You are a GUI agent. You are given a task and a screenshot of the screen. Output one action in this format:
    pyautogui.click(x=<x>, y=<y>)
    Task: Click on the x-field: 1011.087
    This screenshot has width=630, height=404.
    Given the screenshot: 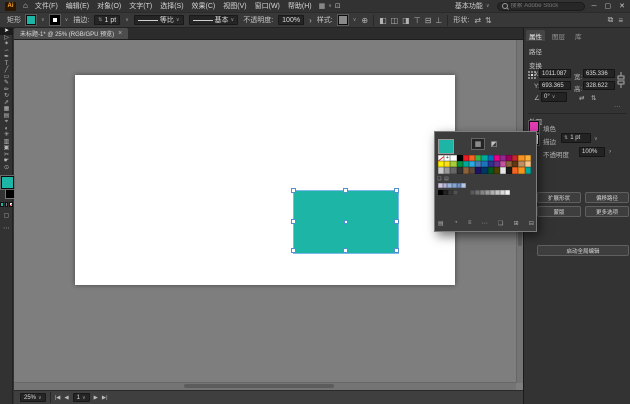 What is the action you would take?
    pyautogui.click(x=555, y=73)
    